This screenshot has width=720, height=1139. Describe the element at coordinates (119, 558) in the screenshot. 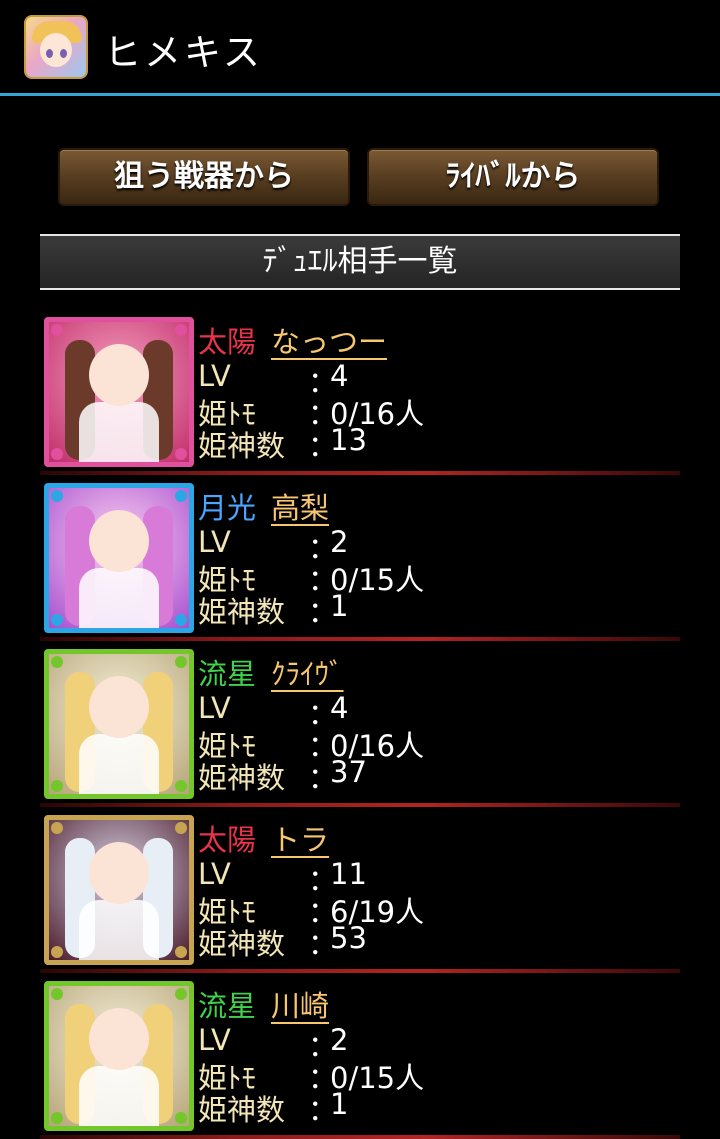

I see `purple-haired-girl-card-icon` at that location.